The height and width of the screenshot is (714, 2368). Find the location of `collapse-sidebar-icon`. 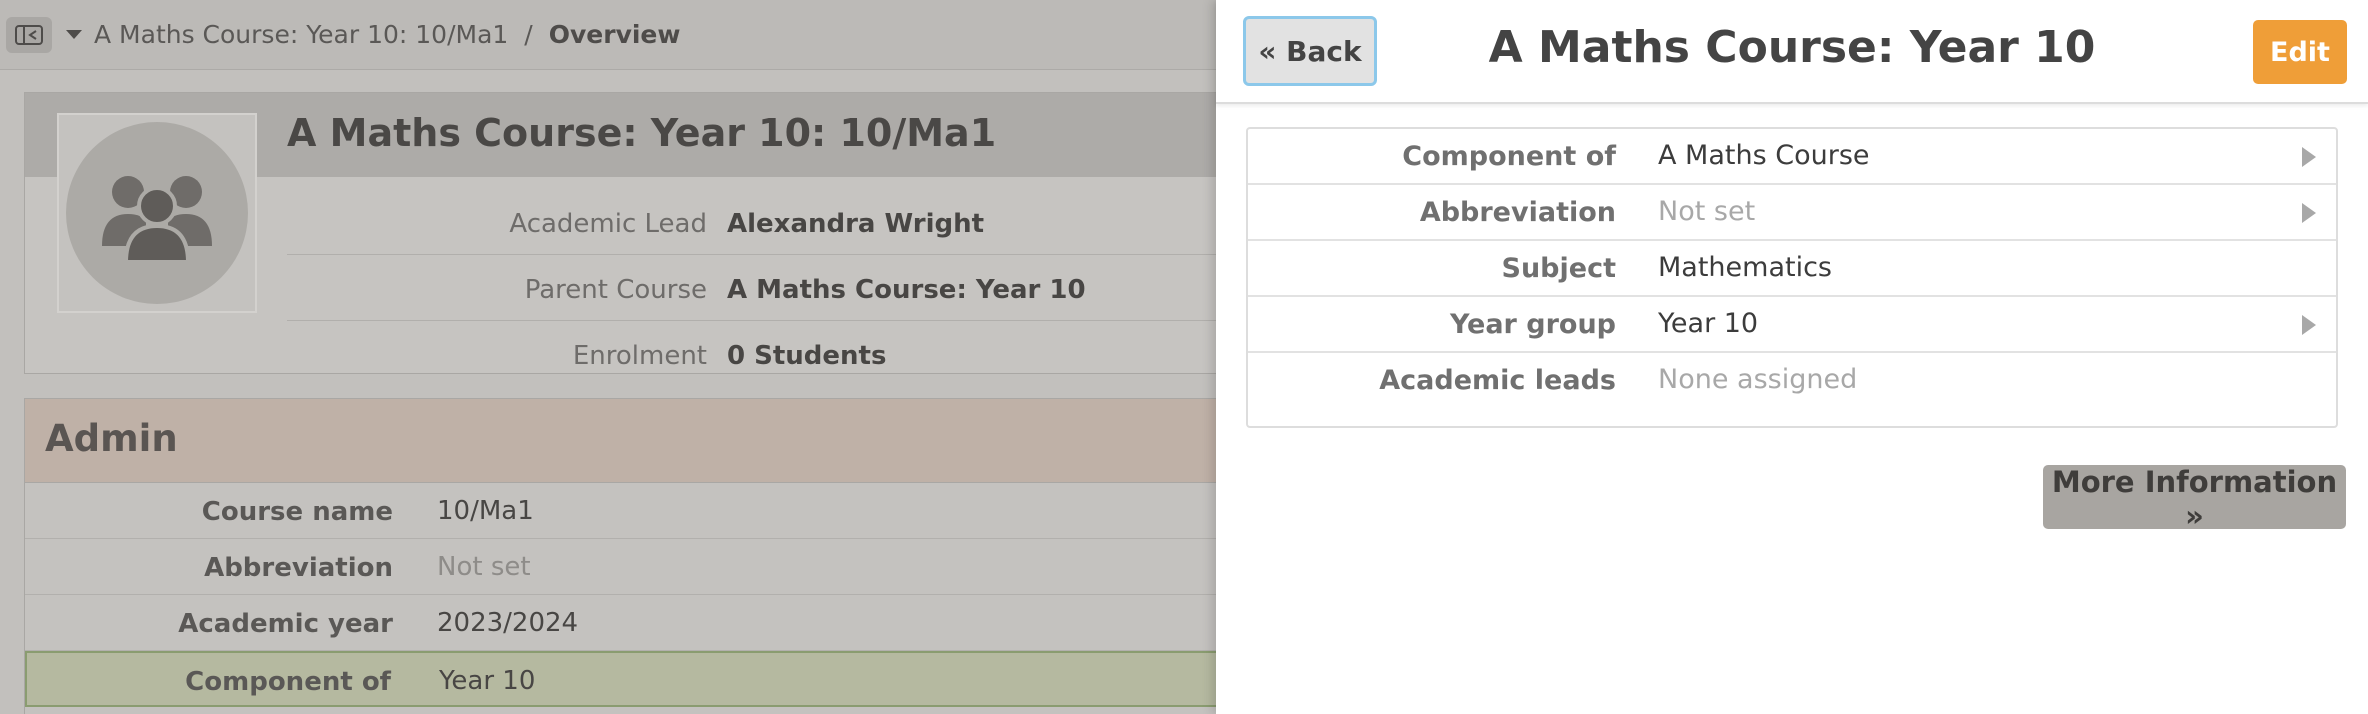

collapse-sidebar-icon is located at coordinates (29, 34).